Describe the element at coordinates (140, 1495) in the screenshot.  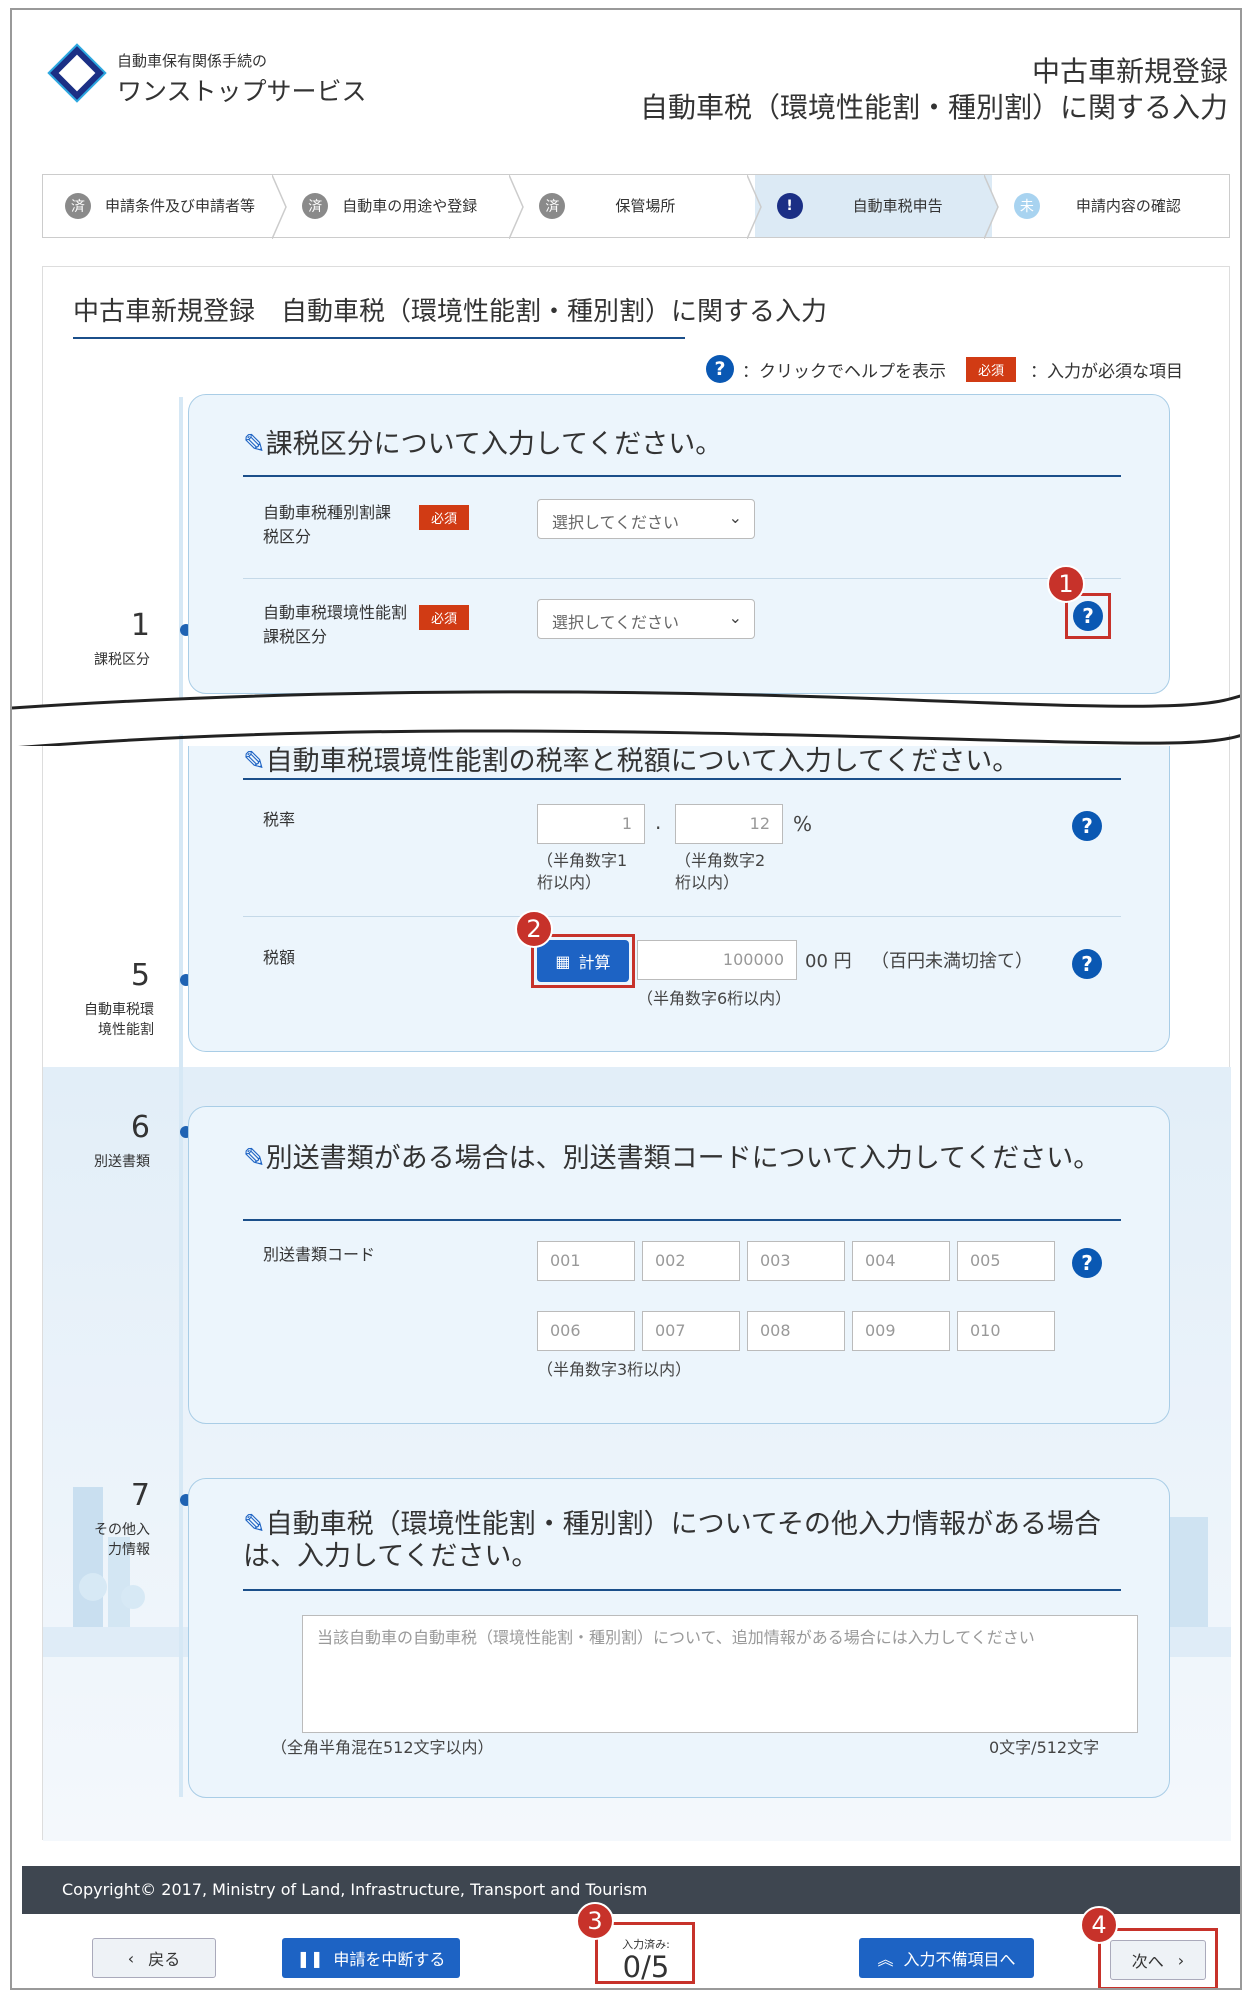
I see `timeline-number: 7` at that location.